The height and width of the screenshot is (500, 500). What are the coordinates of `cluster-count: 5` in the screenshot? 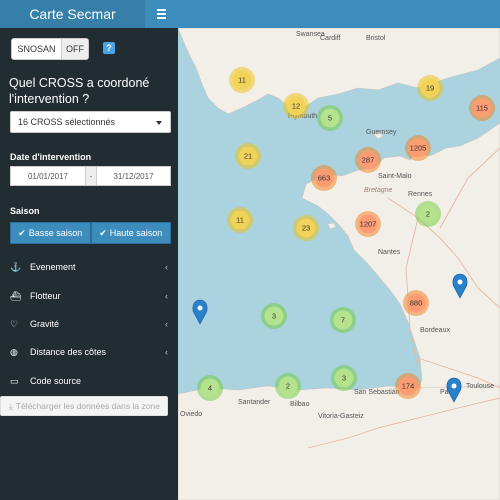 It's located at (330, 118).